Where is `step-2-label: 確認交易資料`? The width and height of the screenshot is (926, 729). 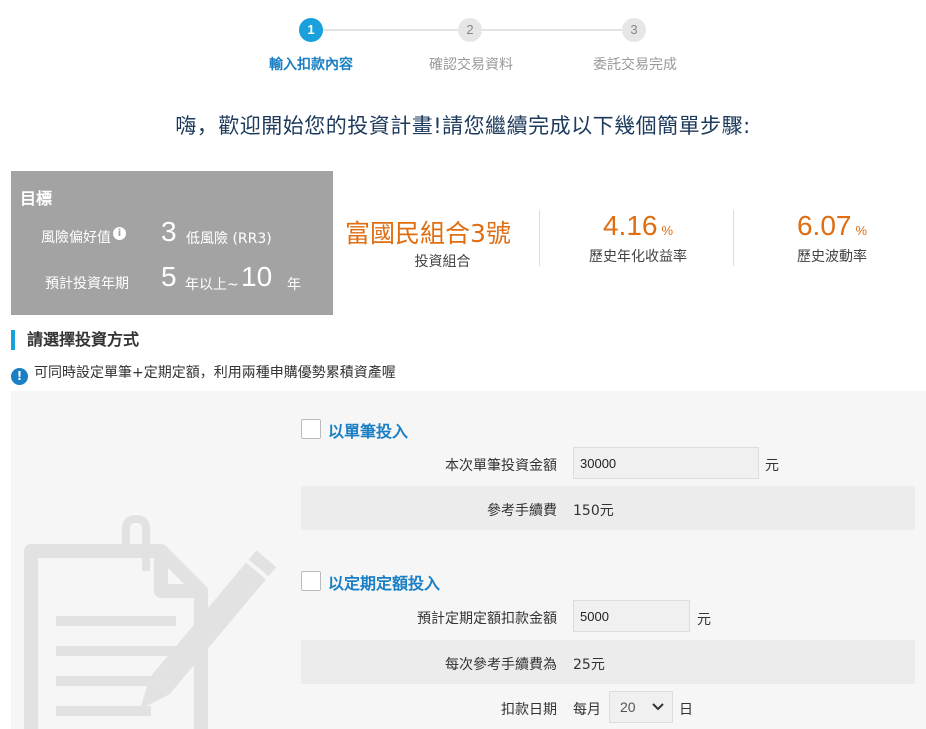 step-2-label: 確認交易資料 is located at coordinates (471, 65).